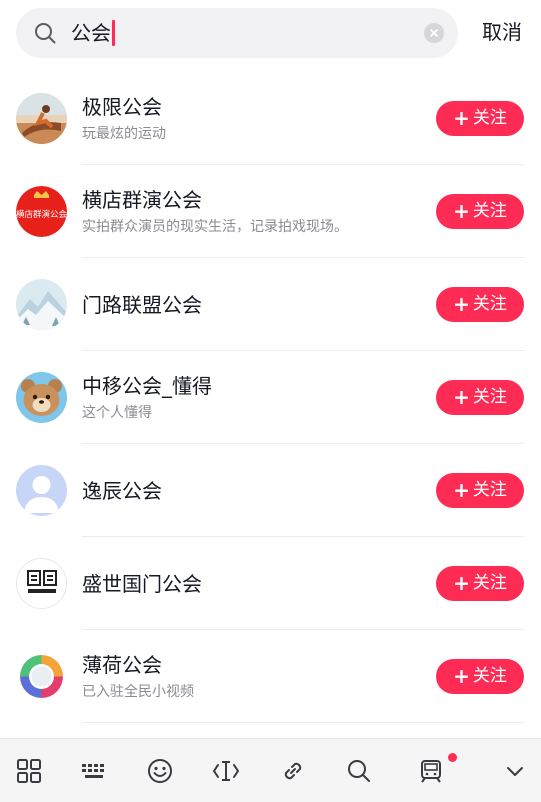 Image resolution: width=541 pixels, height=802 pixels. What do you see at coordinates (303, 722) in the screenshot?
I see `divider` at bounding box center [303, 722].